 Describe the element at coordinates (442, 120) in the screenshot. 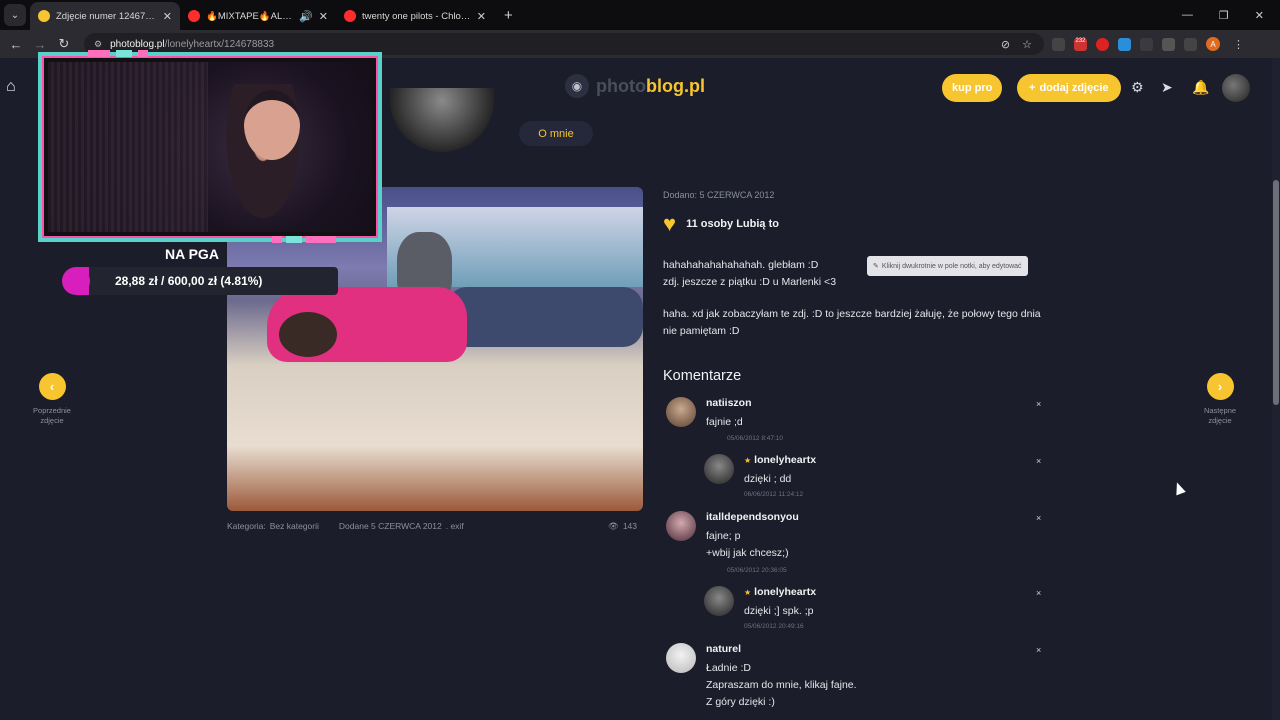

I see `profile-avatar` at that location.